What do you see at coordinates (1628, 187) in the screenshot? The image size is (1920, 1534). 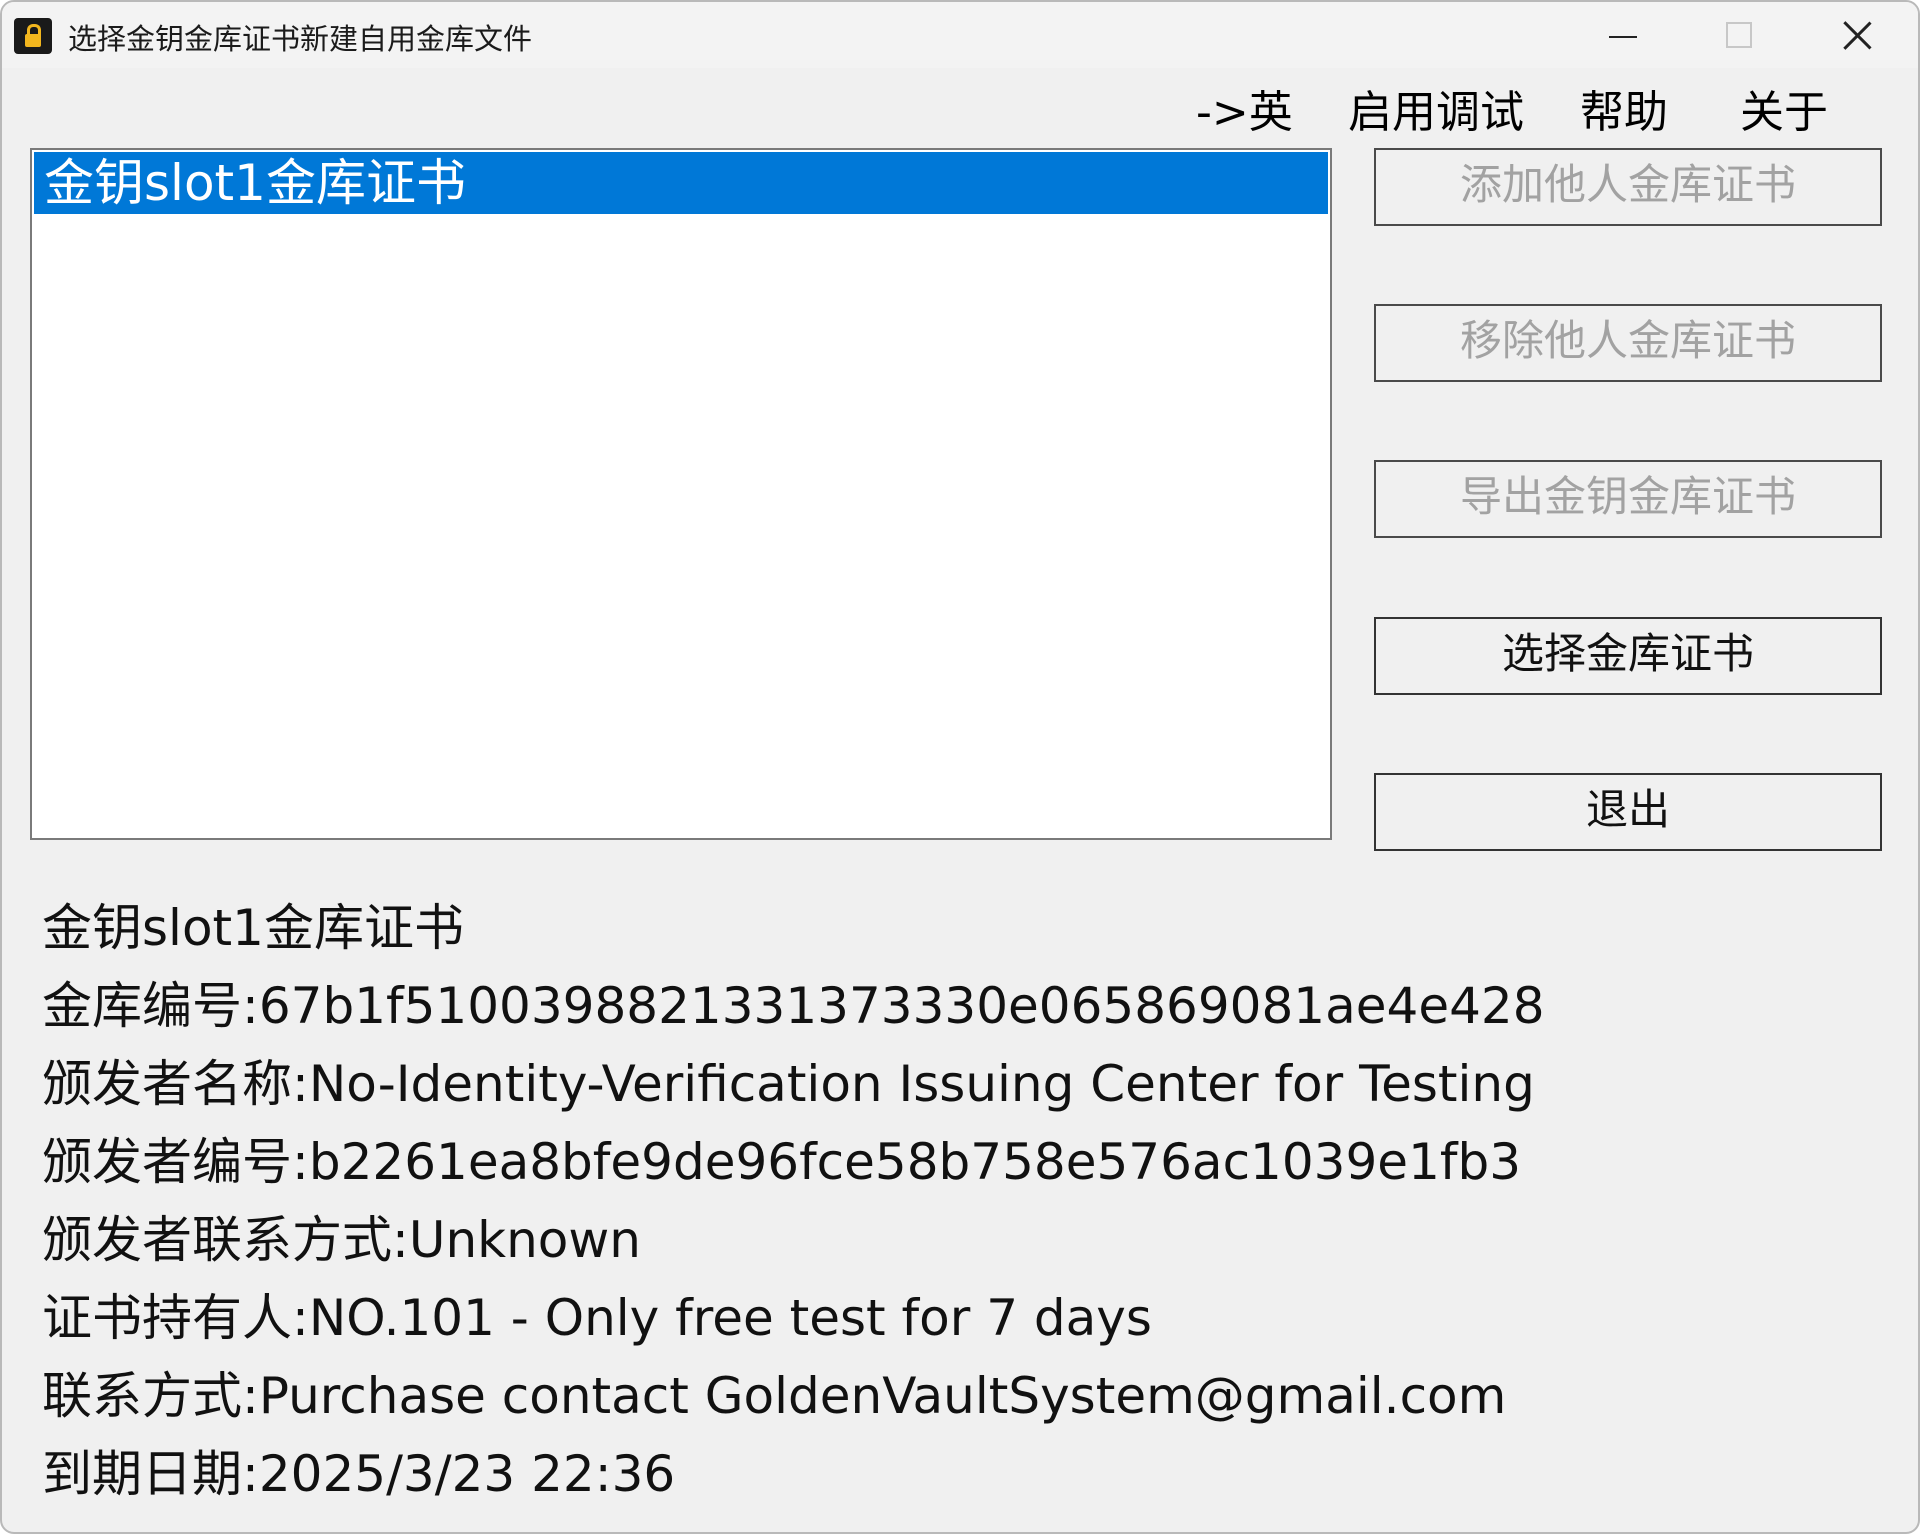 I see `add-certificate-button: 添加他人金库证书` at bounding box center [1628, 187].